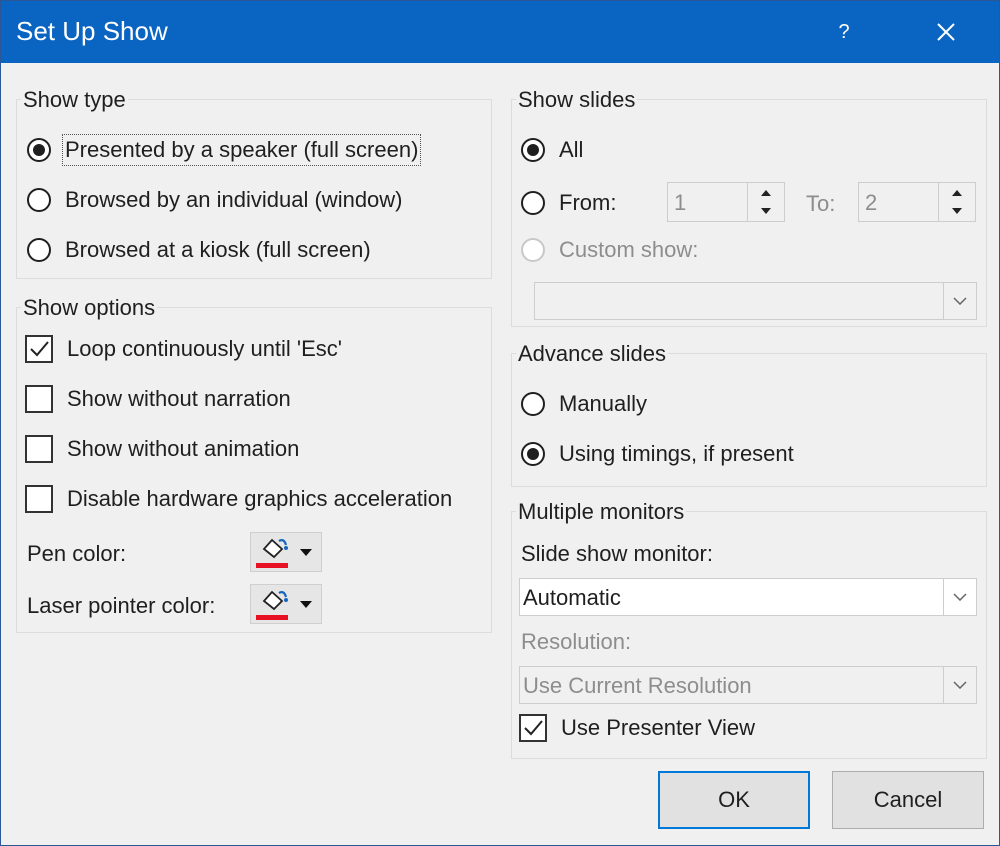 The height and width of the screenshot is (846, 1000). I want to click on show-options-title: Show options, so click(89, 308).